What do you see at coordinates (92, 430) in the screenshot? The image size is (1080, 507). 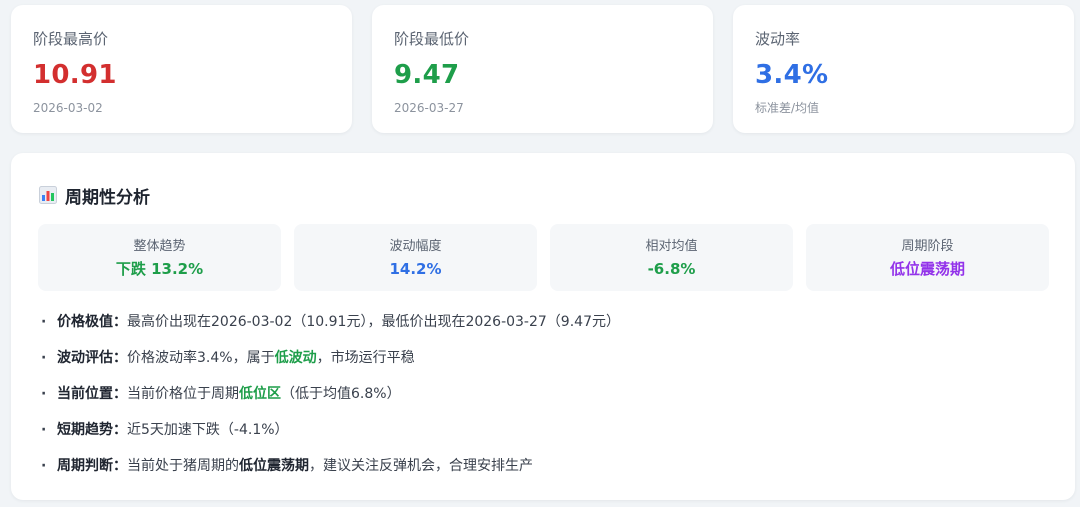 I see `note-key: 短期趋势：` at bounding box center [92, 430].